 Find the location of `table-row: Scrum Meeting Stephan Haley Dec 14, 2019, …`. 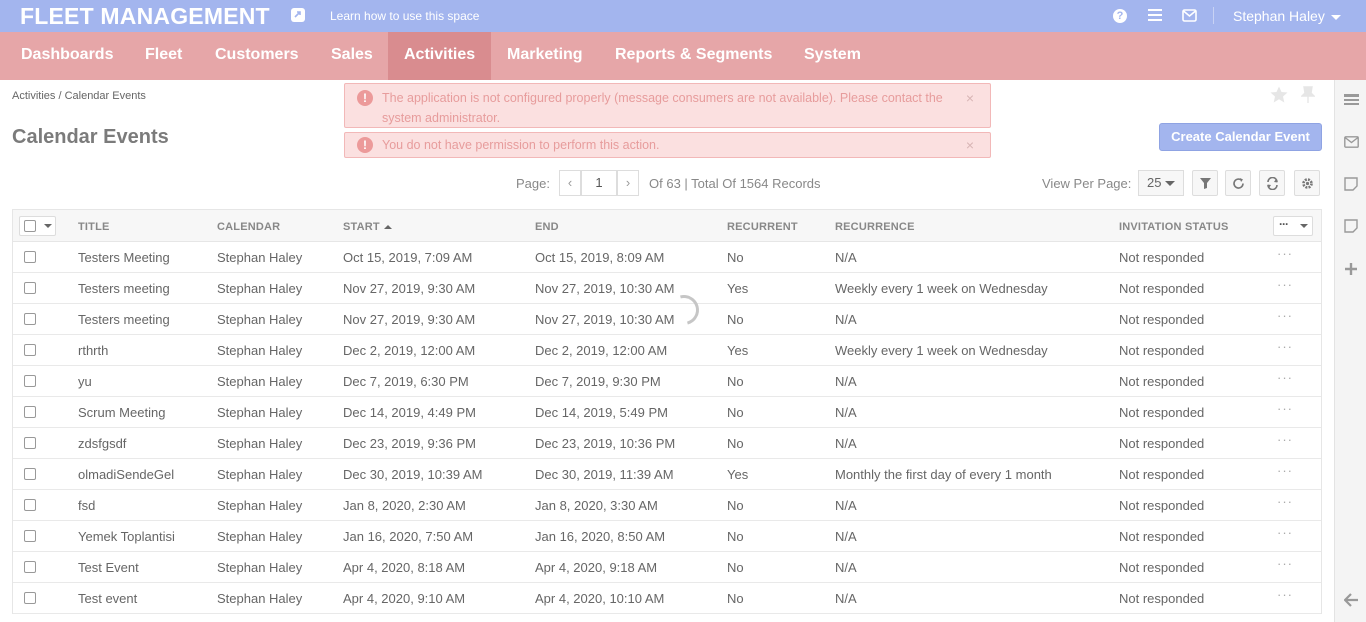

table-row: Scrum Meeting Stephan Haley Dec 14, 2019, … is located at coordinates (667, 412).